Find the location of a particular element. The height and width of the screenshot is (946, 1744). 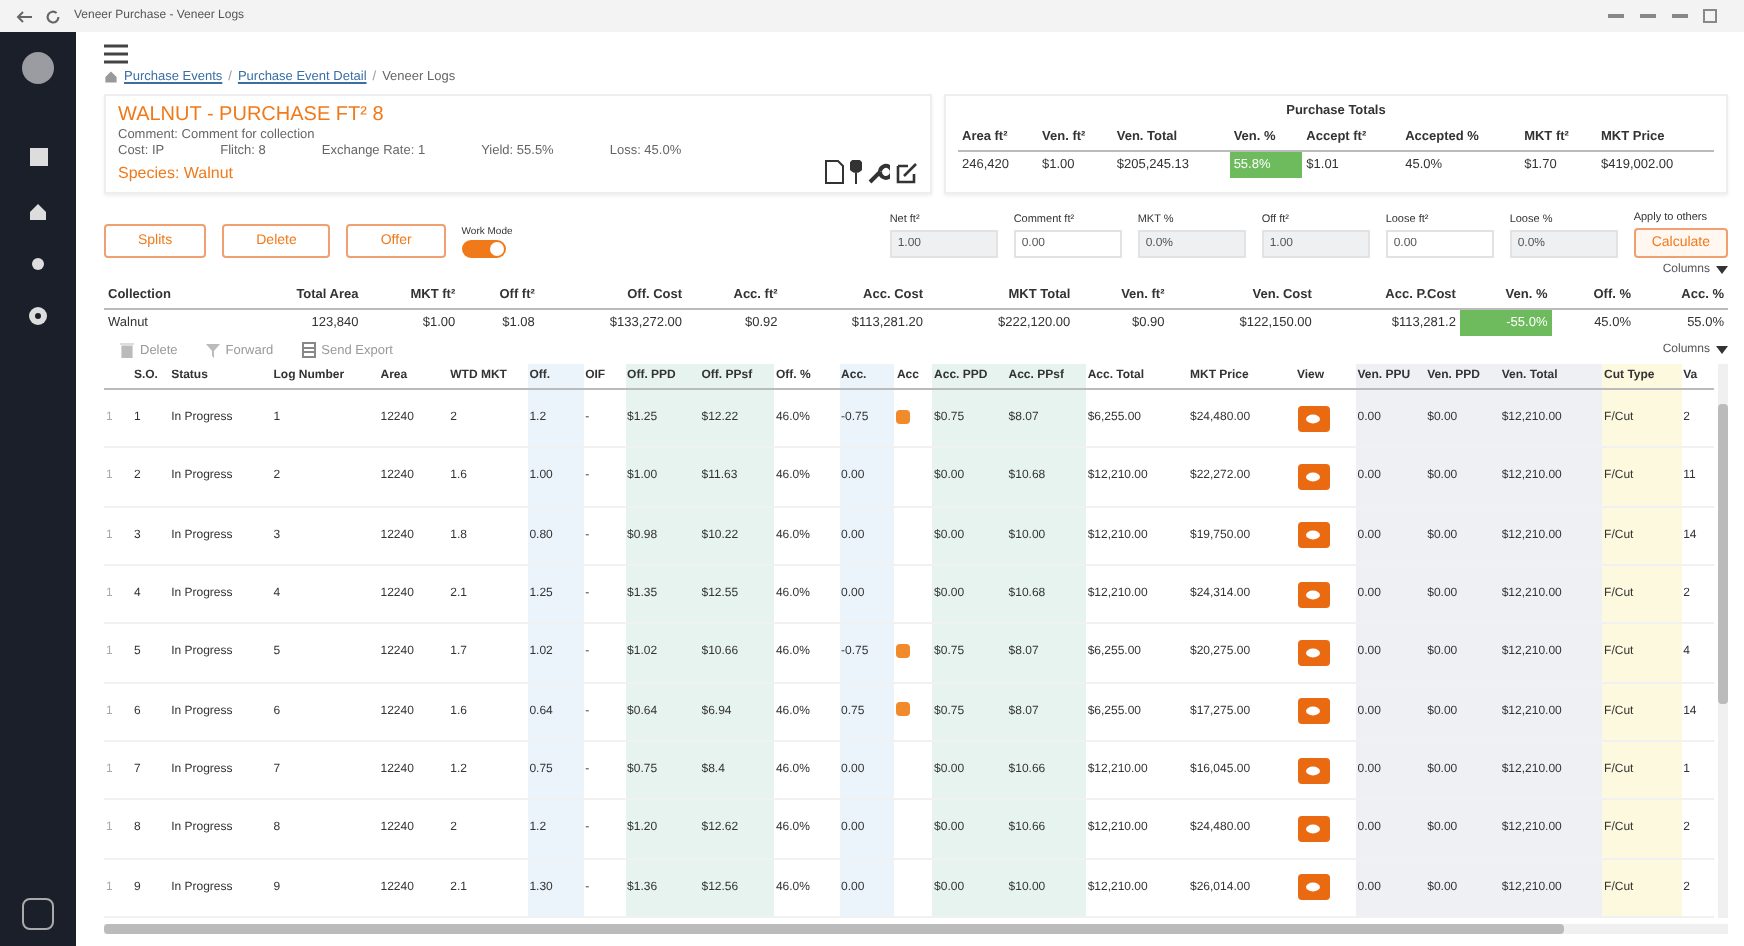

refresh-icon is located at coordinates (53, 16).